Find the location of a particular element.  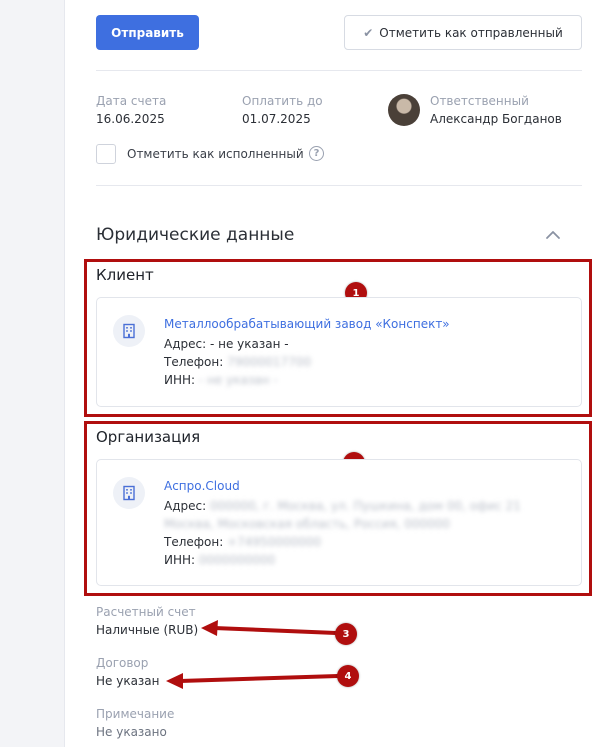

annotation-arrows is located at coordinates (253, 654).